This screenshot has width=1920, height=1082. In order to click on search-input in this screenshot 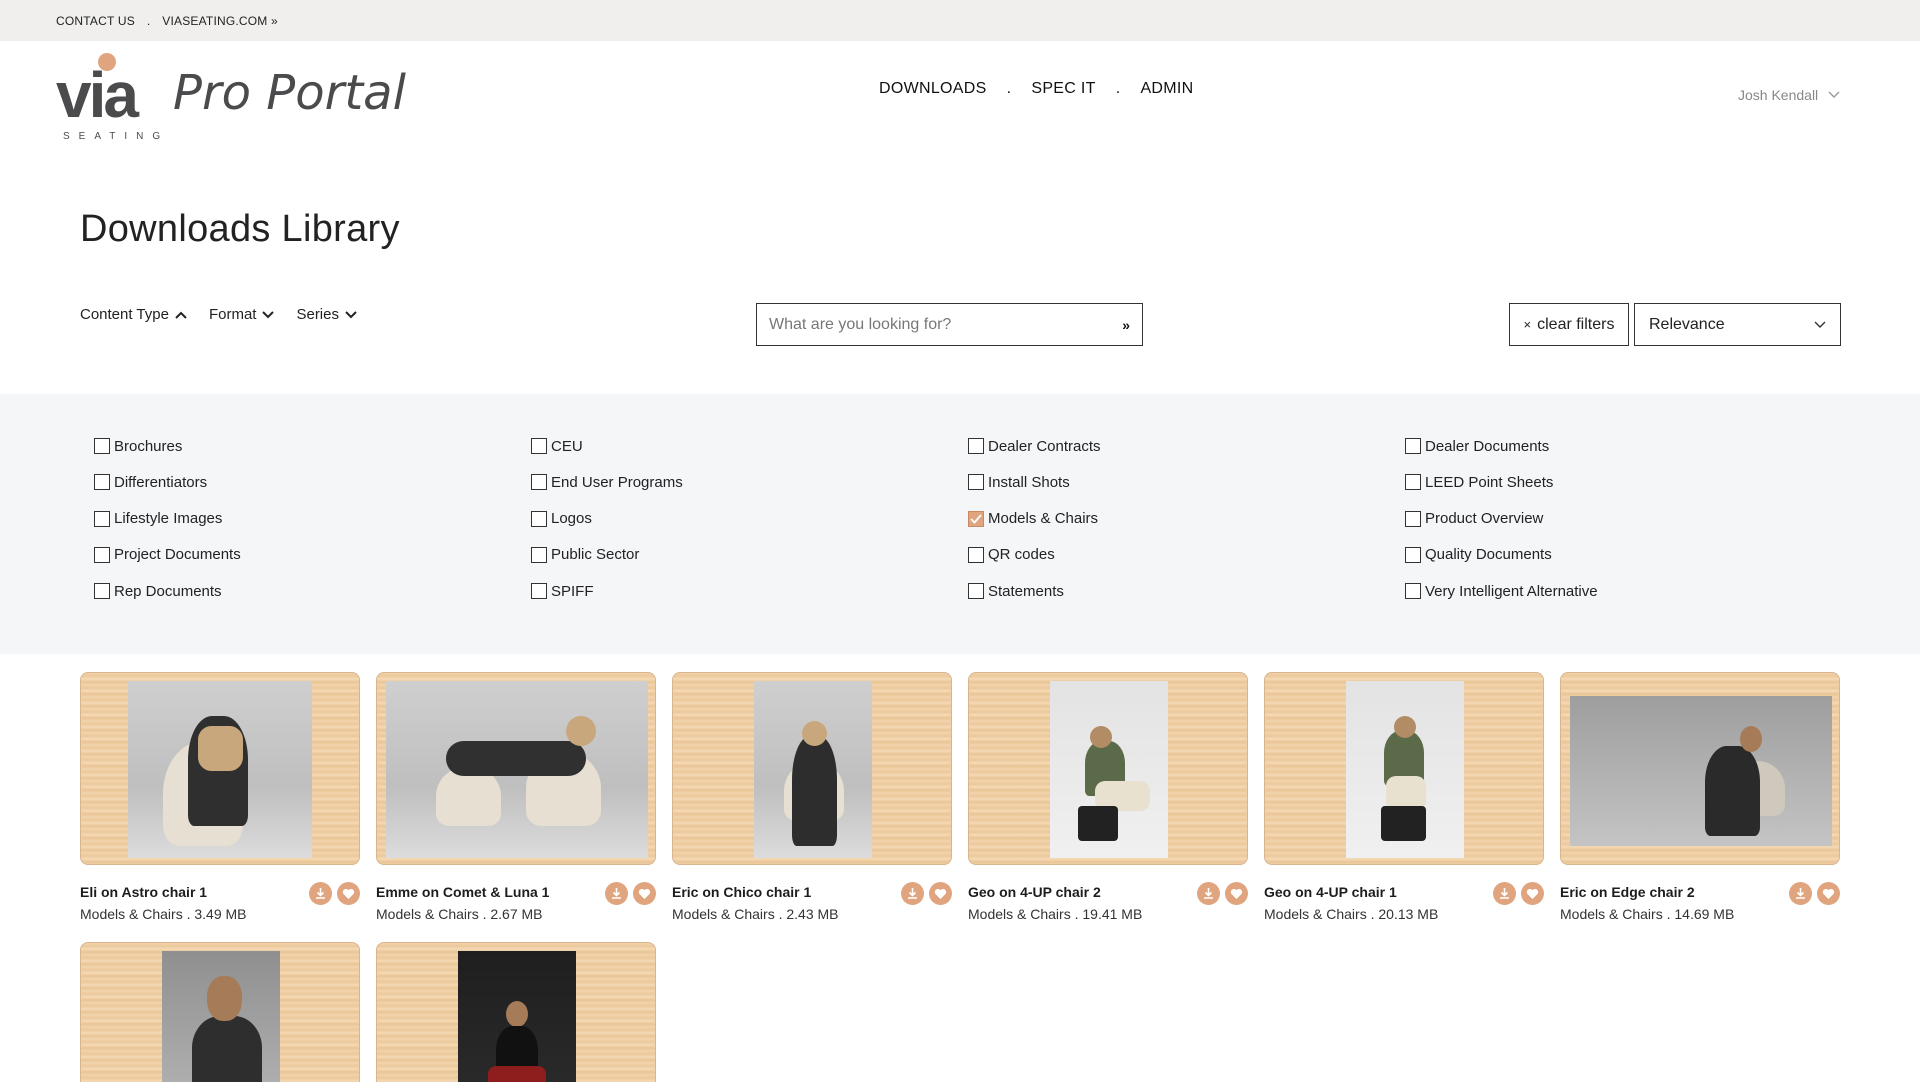, I will do `click(946, 324)`.